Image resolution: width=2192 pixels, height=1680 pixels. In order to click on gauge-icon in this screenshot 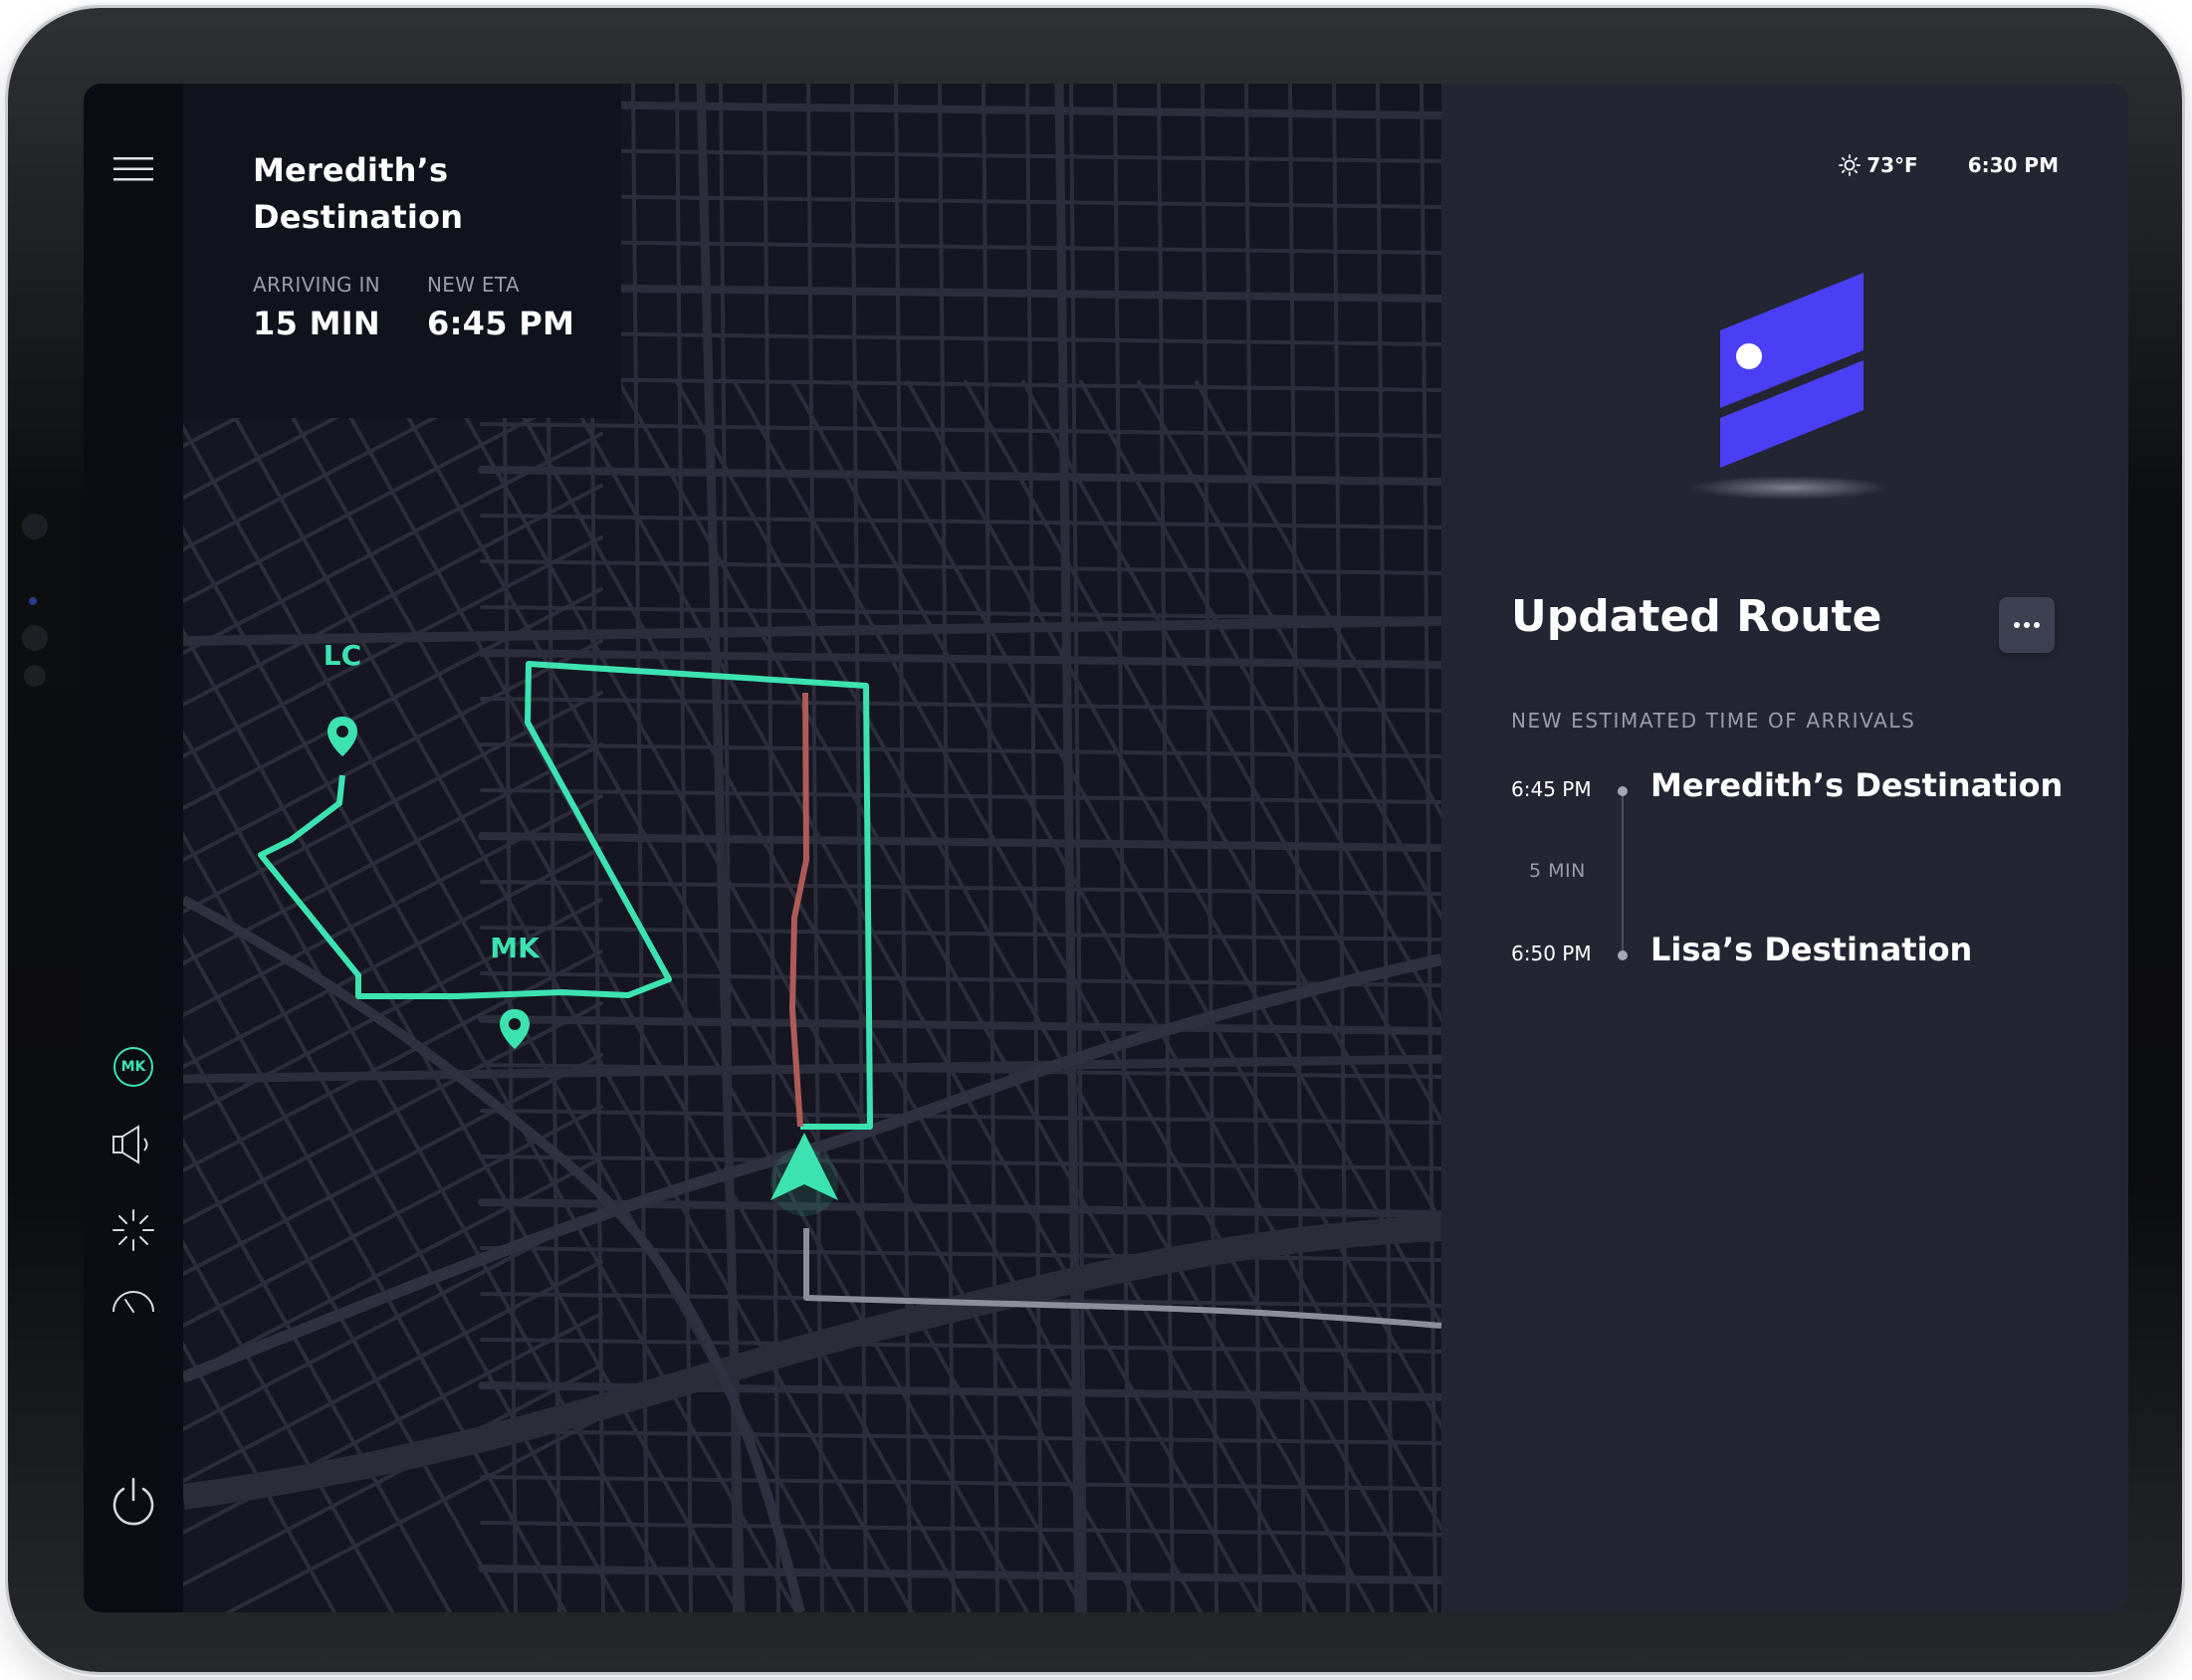, I will do `click(133, 1302)`.